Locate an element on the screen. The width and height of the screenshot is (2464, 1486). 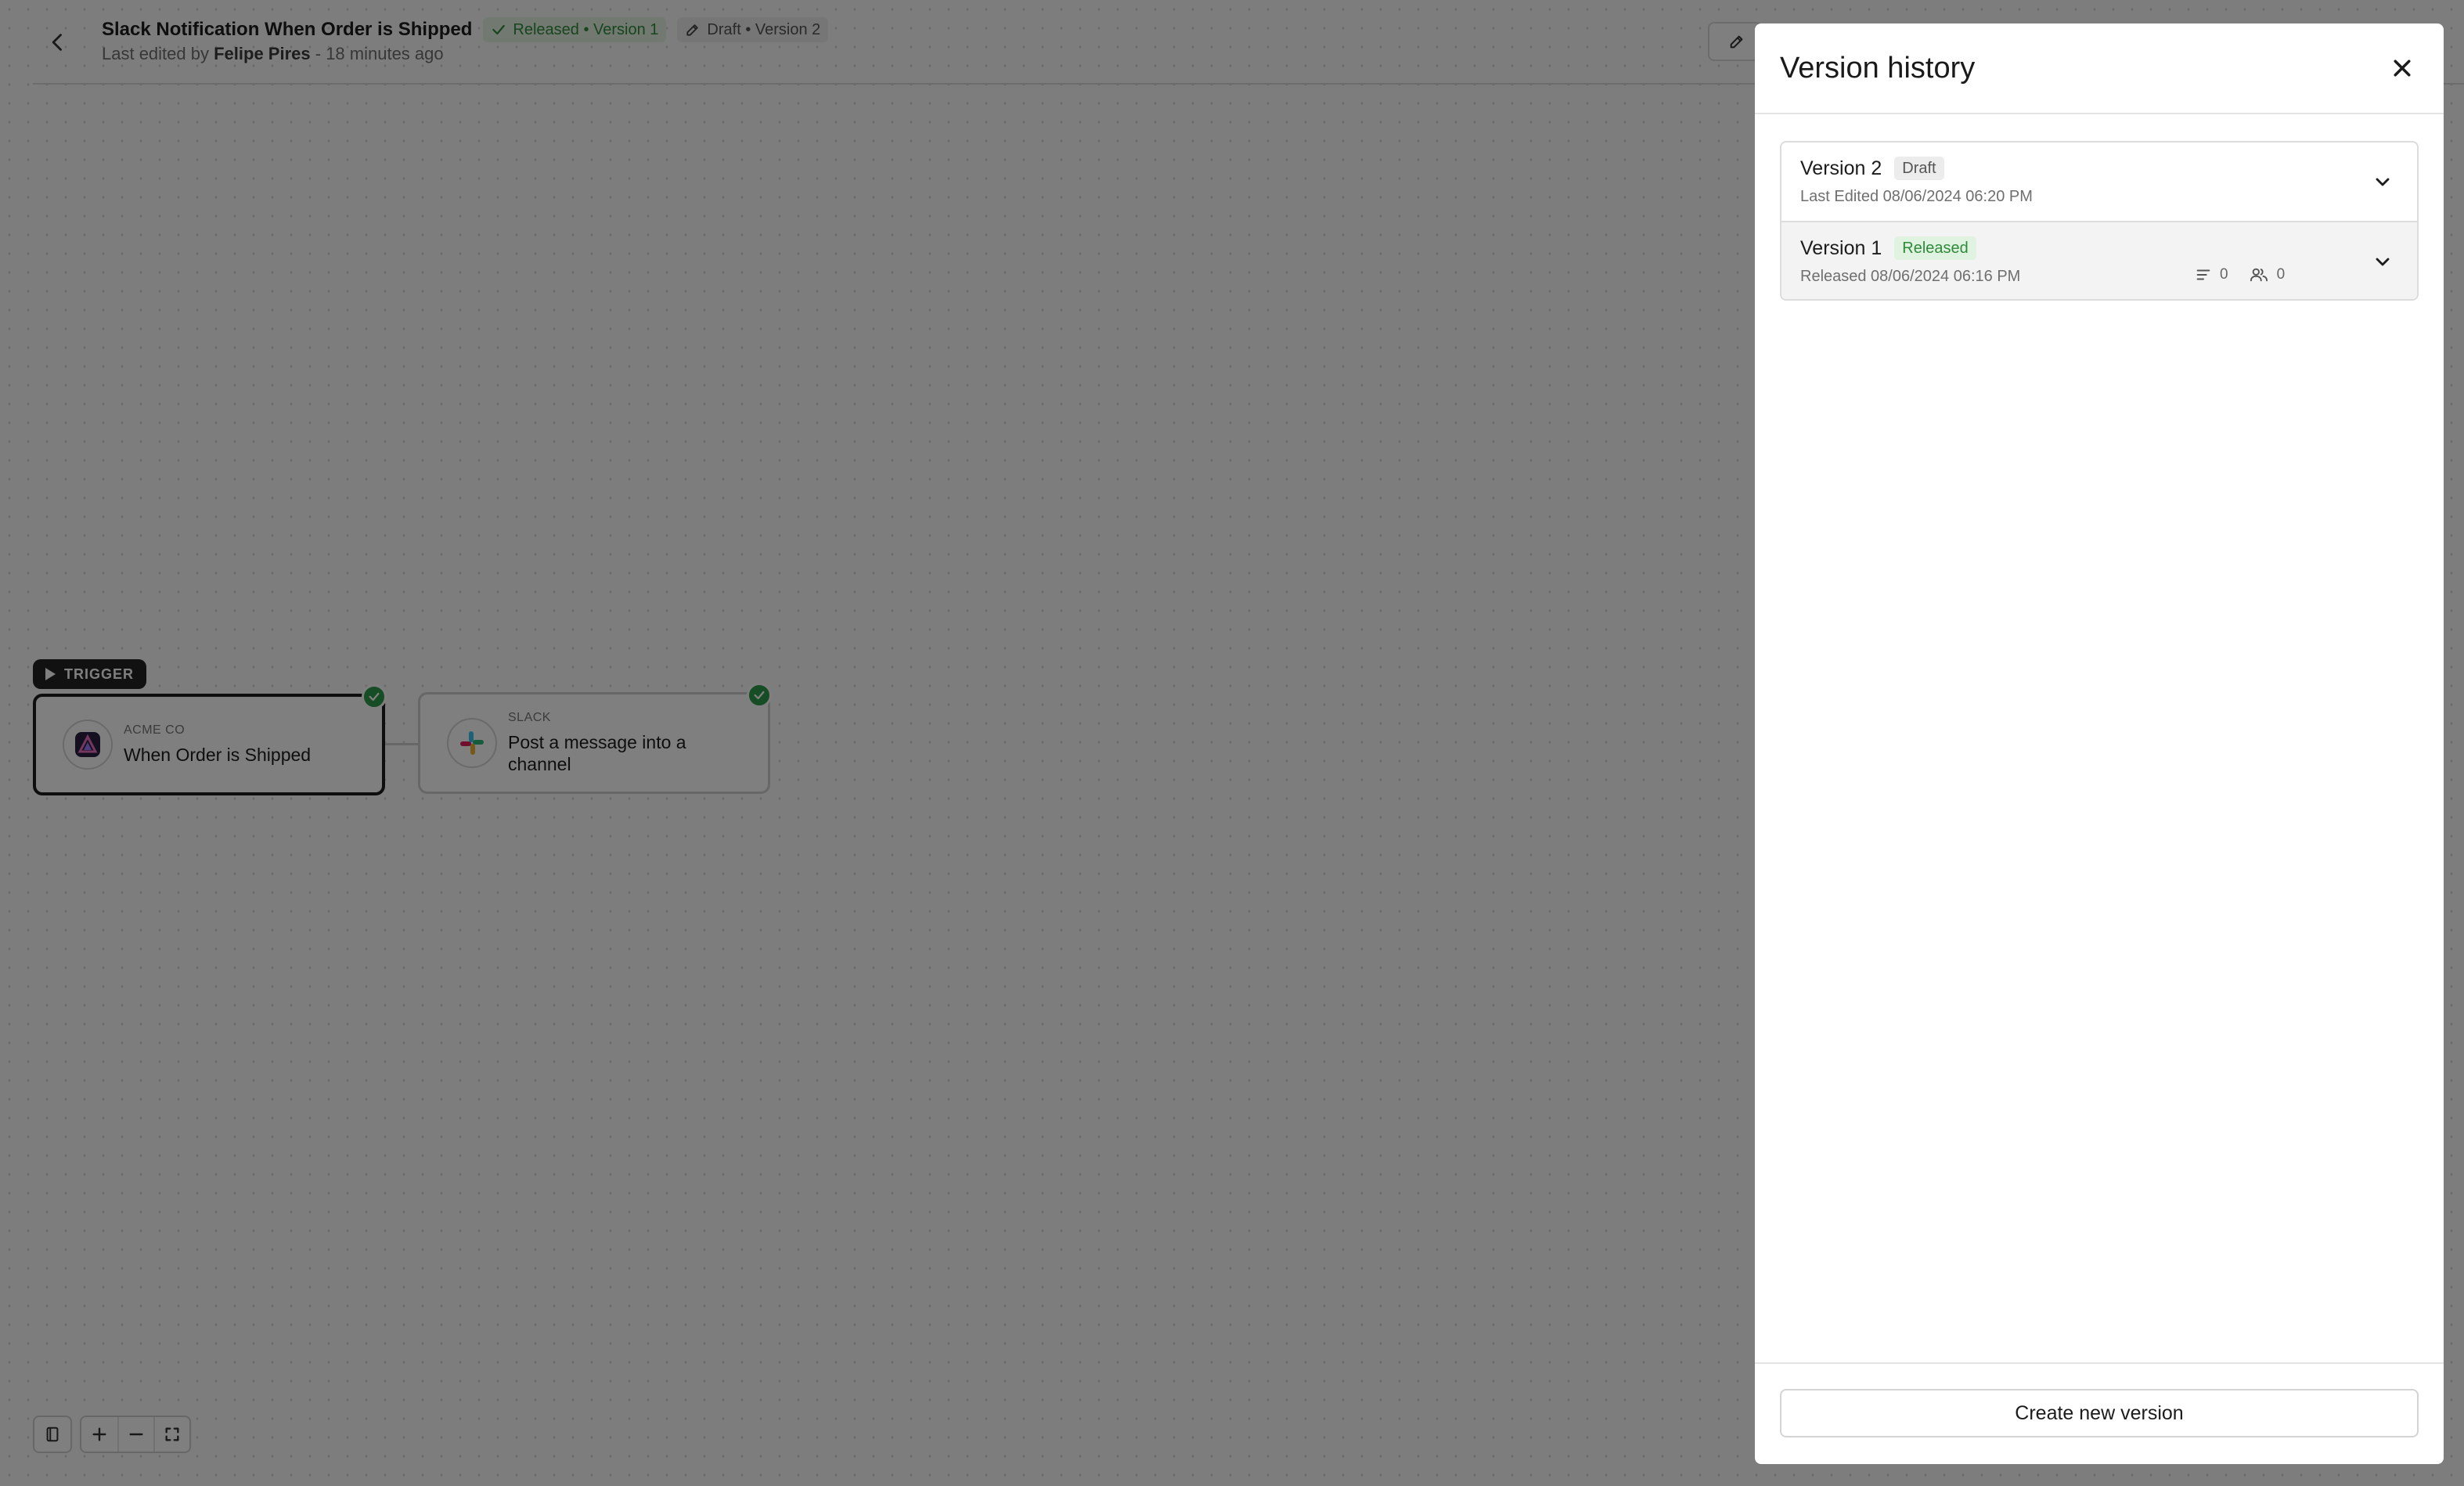
version-date: Released 08/06/2024 06:16 PM is located at coordinates (1911, 276).